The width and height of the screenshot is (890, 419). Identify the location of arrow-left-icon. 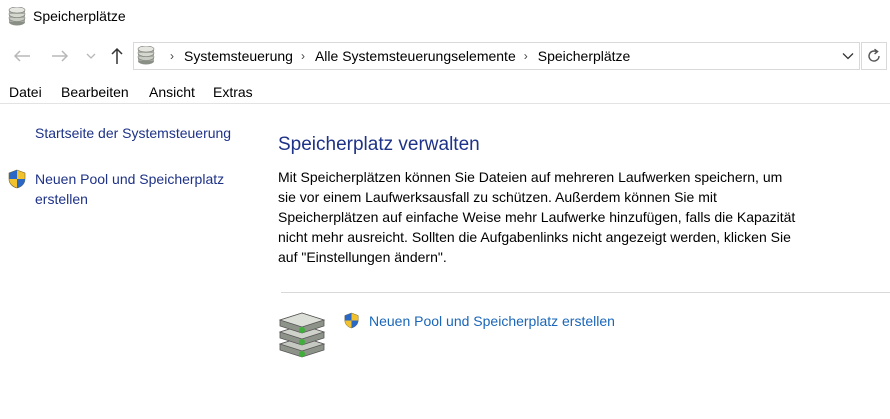
(21, 56).